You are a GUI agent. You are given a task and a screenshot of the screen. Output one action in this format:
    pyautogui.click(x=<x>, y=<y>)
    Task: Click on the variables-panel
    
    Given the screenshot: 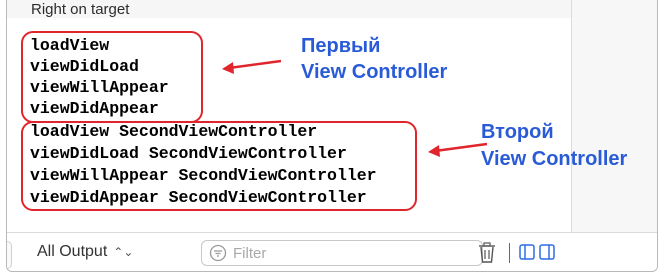 What is the action you would take?
    pyautogui.click(x=614, y=116)
    